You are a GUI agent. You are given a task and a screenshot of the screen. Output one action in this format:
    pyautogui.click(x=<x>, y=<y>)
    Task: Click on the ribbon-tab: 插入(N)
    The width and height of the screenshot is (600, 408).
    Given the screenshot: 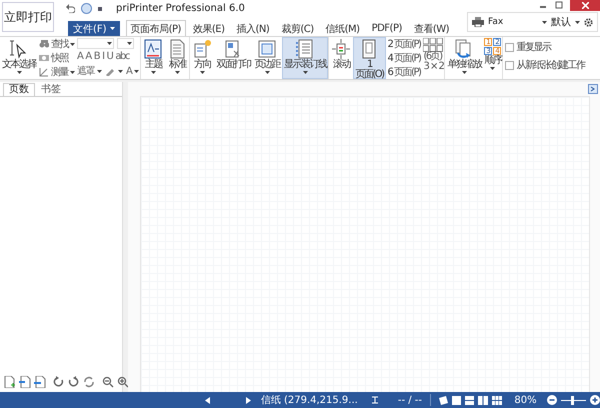 What is the action you would take?
    pyautogui.click(x=253, y=28)
    